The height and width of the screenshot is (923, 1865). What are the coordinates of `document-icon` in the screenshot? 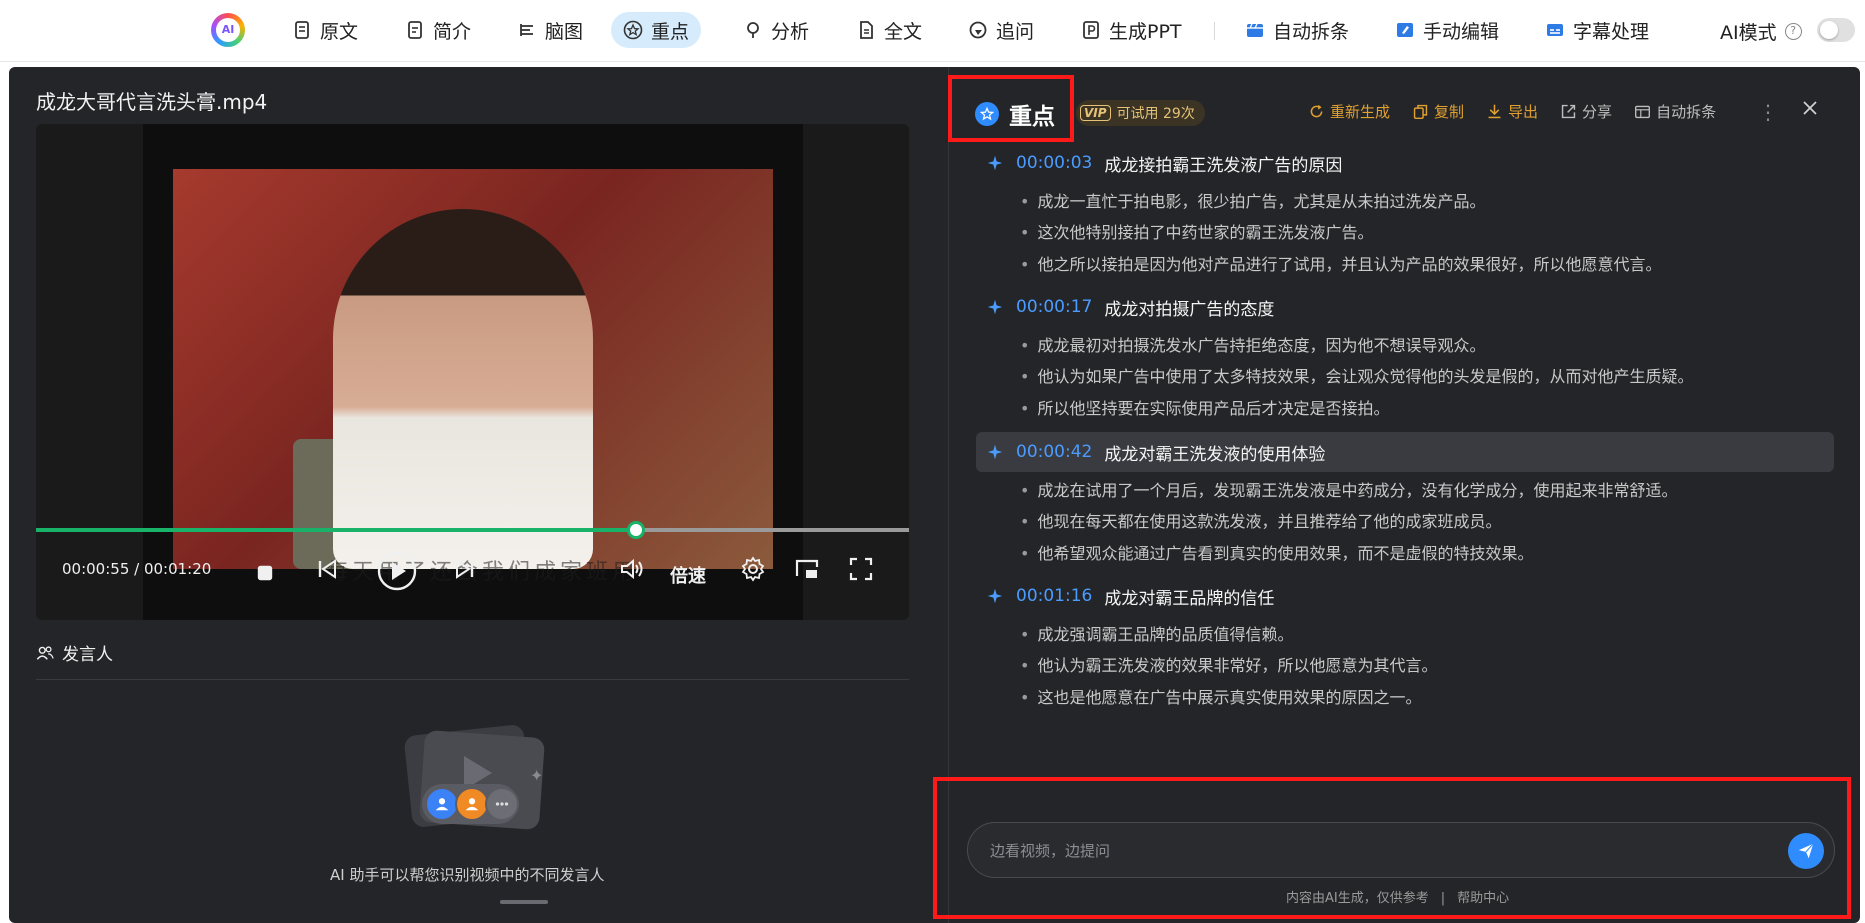 It's located at (302, 30).